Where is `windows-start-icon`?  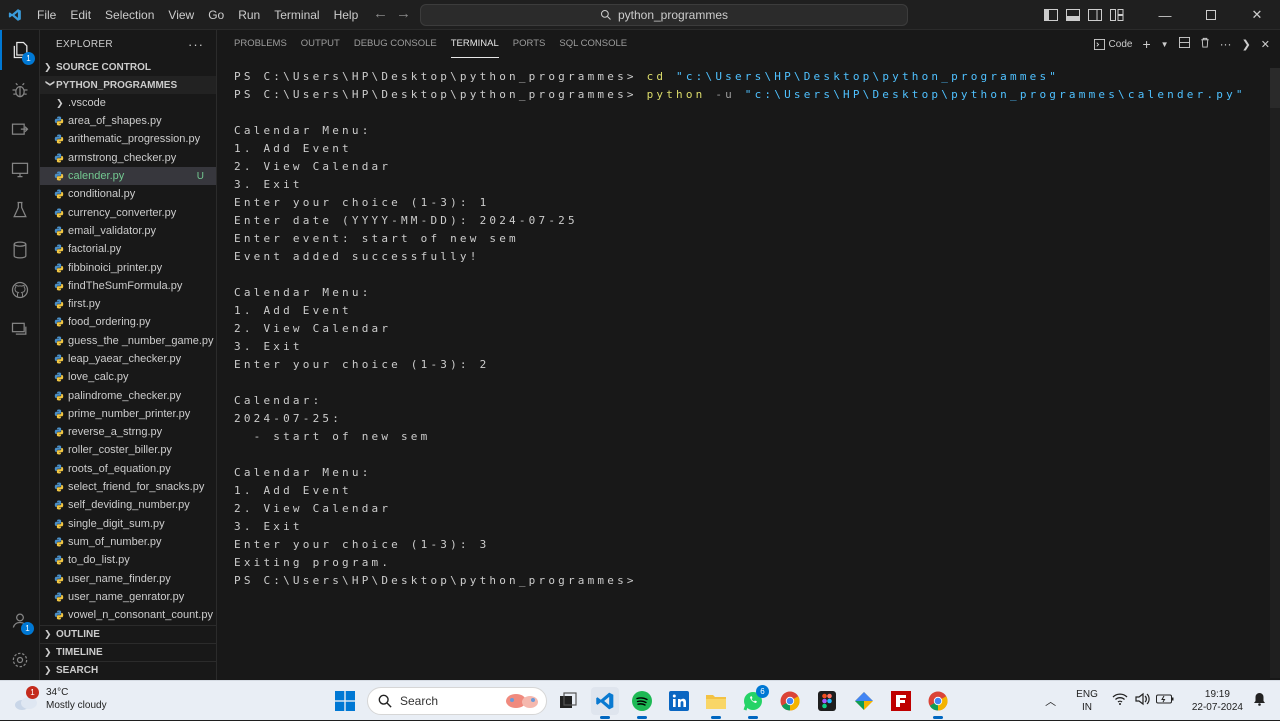 windows-start-icon is located at coordinates (345, 701).